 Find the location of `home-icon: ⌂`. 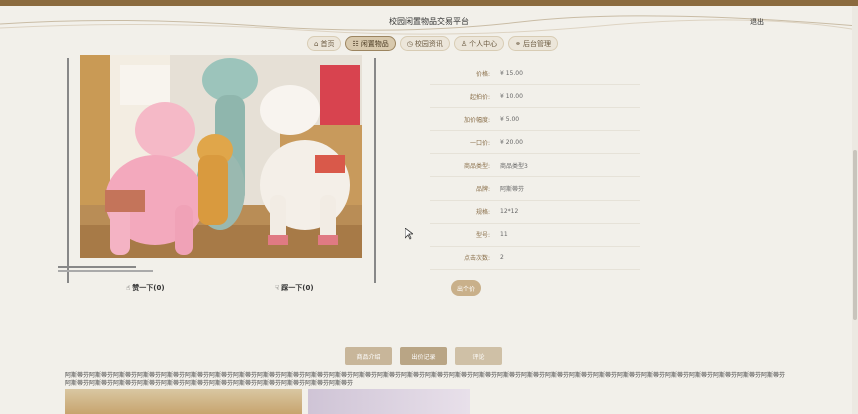

home-icon: ⌂ is located at coordinates (316, 43).